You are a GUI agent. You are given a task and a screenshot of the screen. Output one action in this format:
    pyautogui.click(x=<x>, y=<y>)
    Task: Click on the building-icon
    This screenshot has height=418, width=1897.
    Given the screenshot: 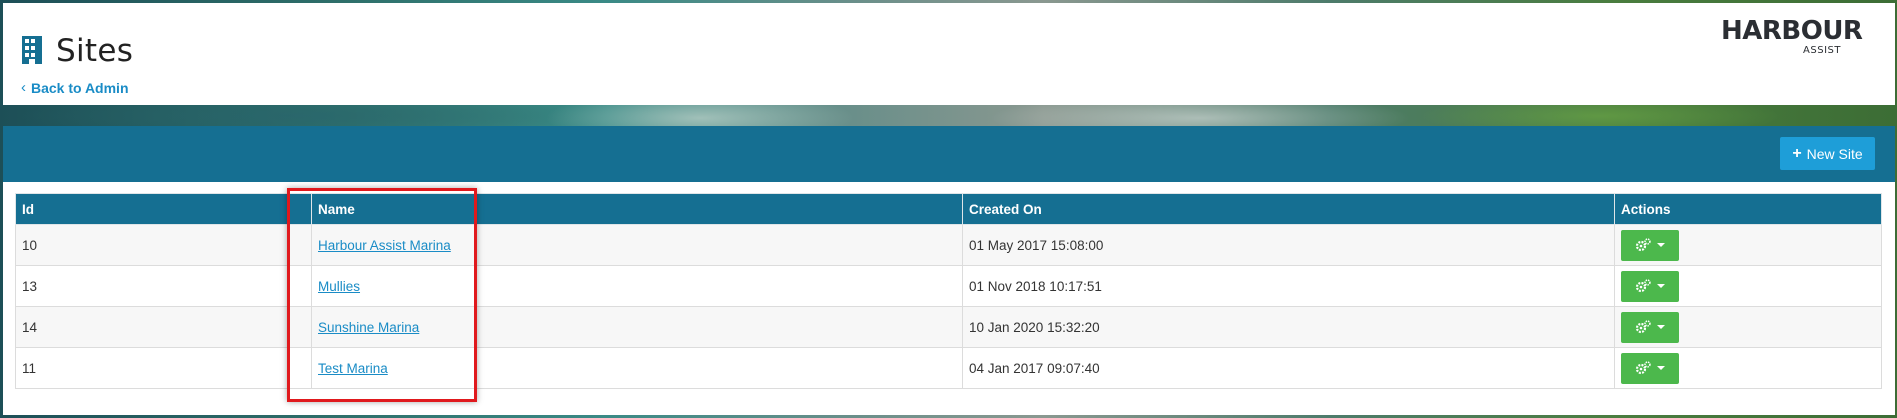 What is the action you would take?
    pyautogui.click(x=32, y=50)
    